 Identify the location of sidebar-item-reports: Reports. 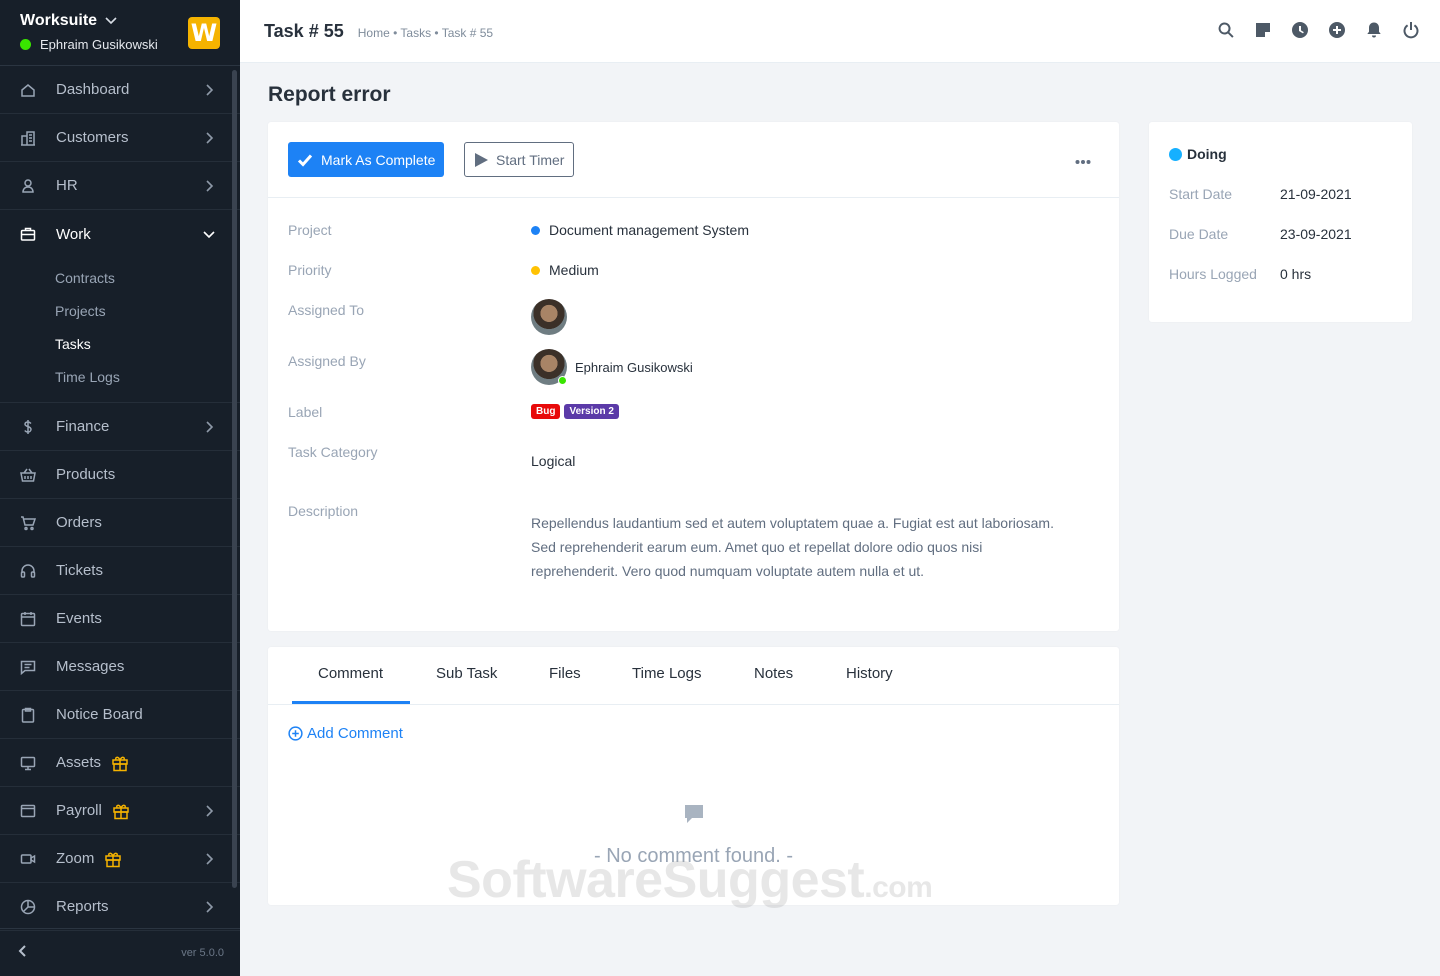
(120, 907).